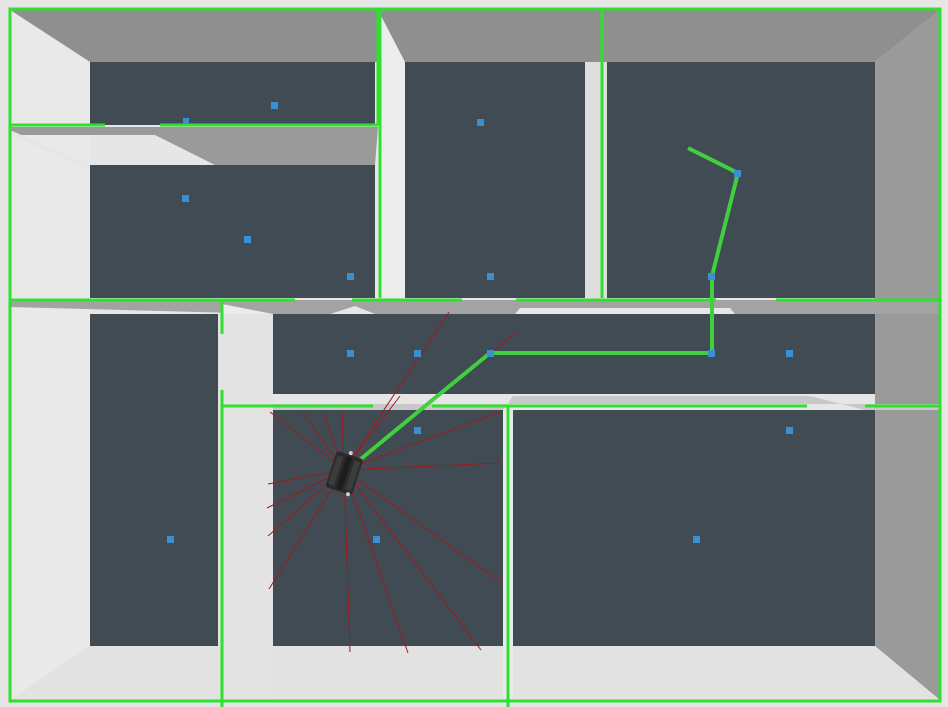  Describe the element at coordinates (232, 231) in the screenshot. I see `floor-room-top-left-lower` at that location.